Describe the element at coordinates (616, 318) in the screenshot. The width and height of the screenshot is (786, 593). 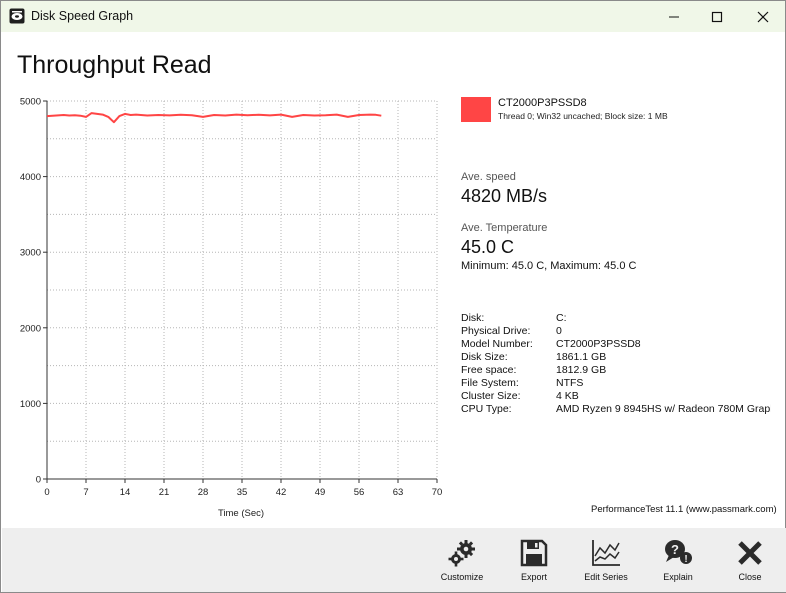
I see `info-row: Disk: C:` at that location.